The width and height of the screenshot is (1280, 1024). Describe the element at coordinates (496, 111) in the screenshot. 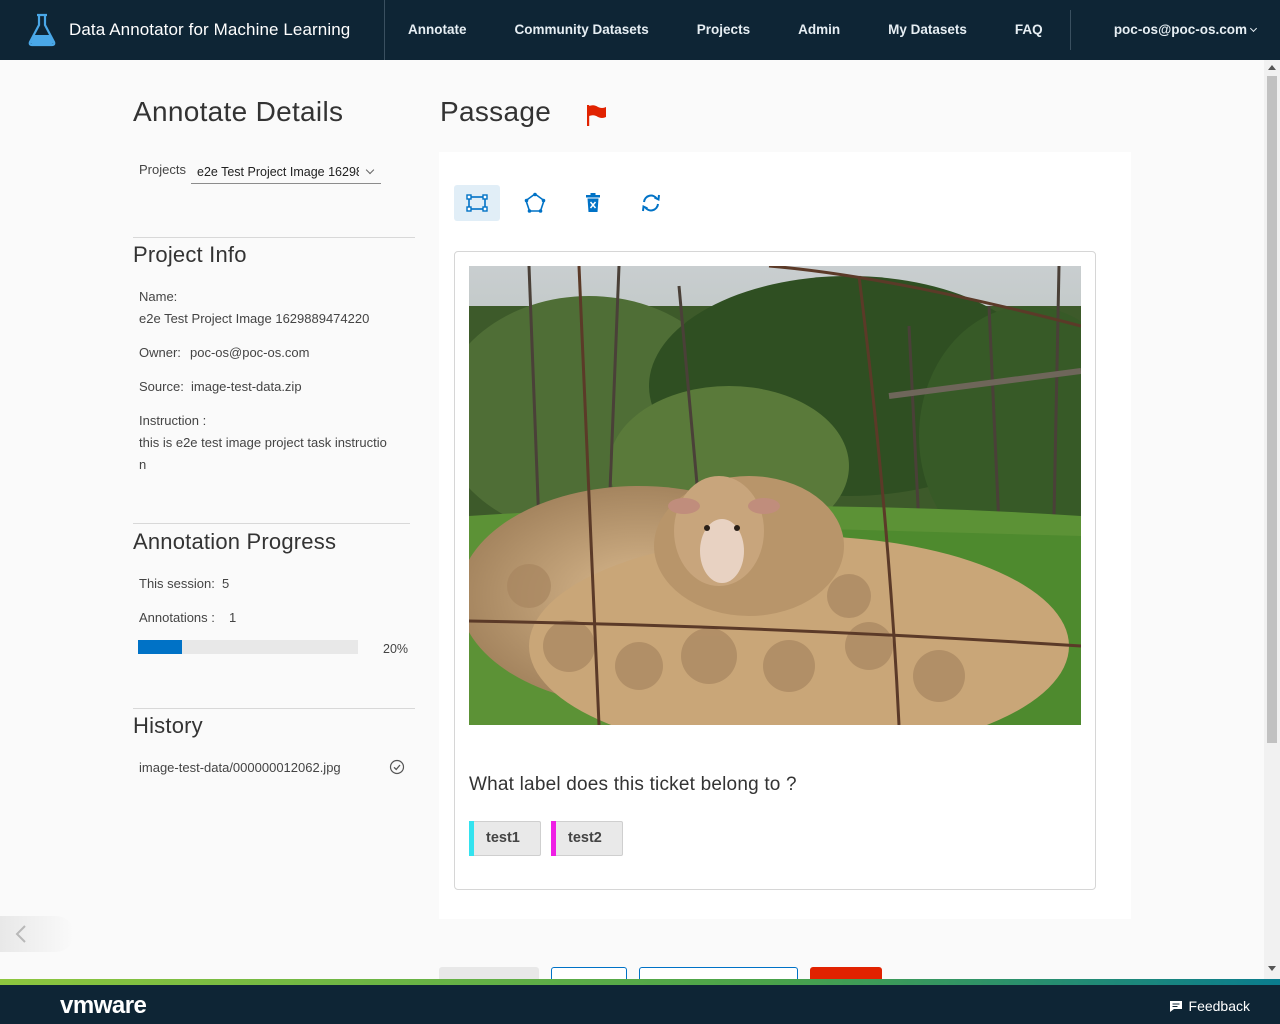

I see `passage-title: Passage` at that location.